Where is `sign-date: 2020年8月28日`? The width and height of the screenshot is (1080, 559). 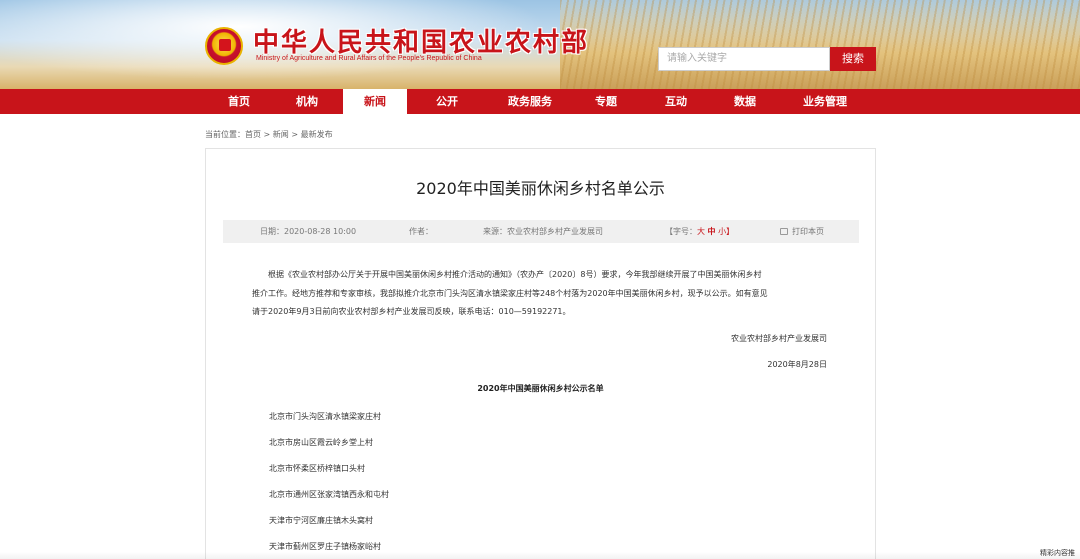 sign-date: 2020年8月28日 is located at coordinates (797, 364).